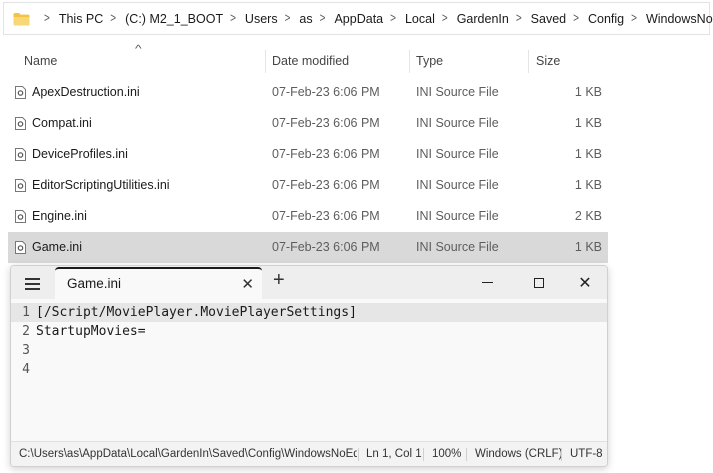 The width and height of the screenshot is (713, 473). Describe the element at coordinates (59, 216) in the screenshot. I see `file-name: Engine.ini` at that location.